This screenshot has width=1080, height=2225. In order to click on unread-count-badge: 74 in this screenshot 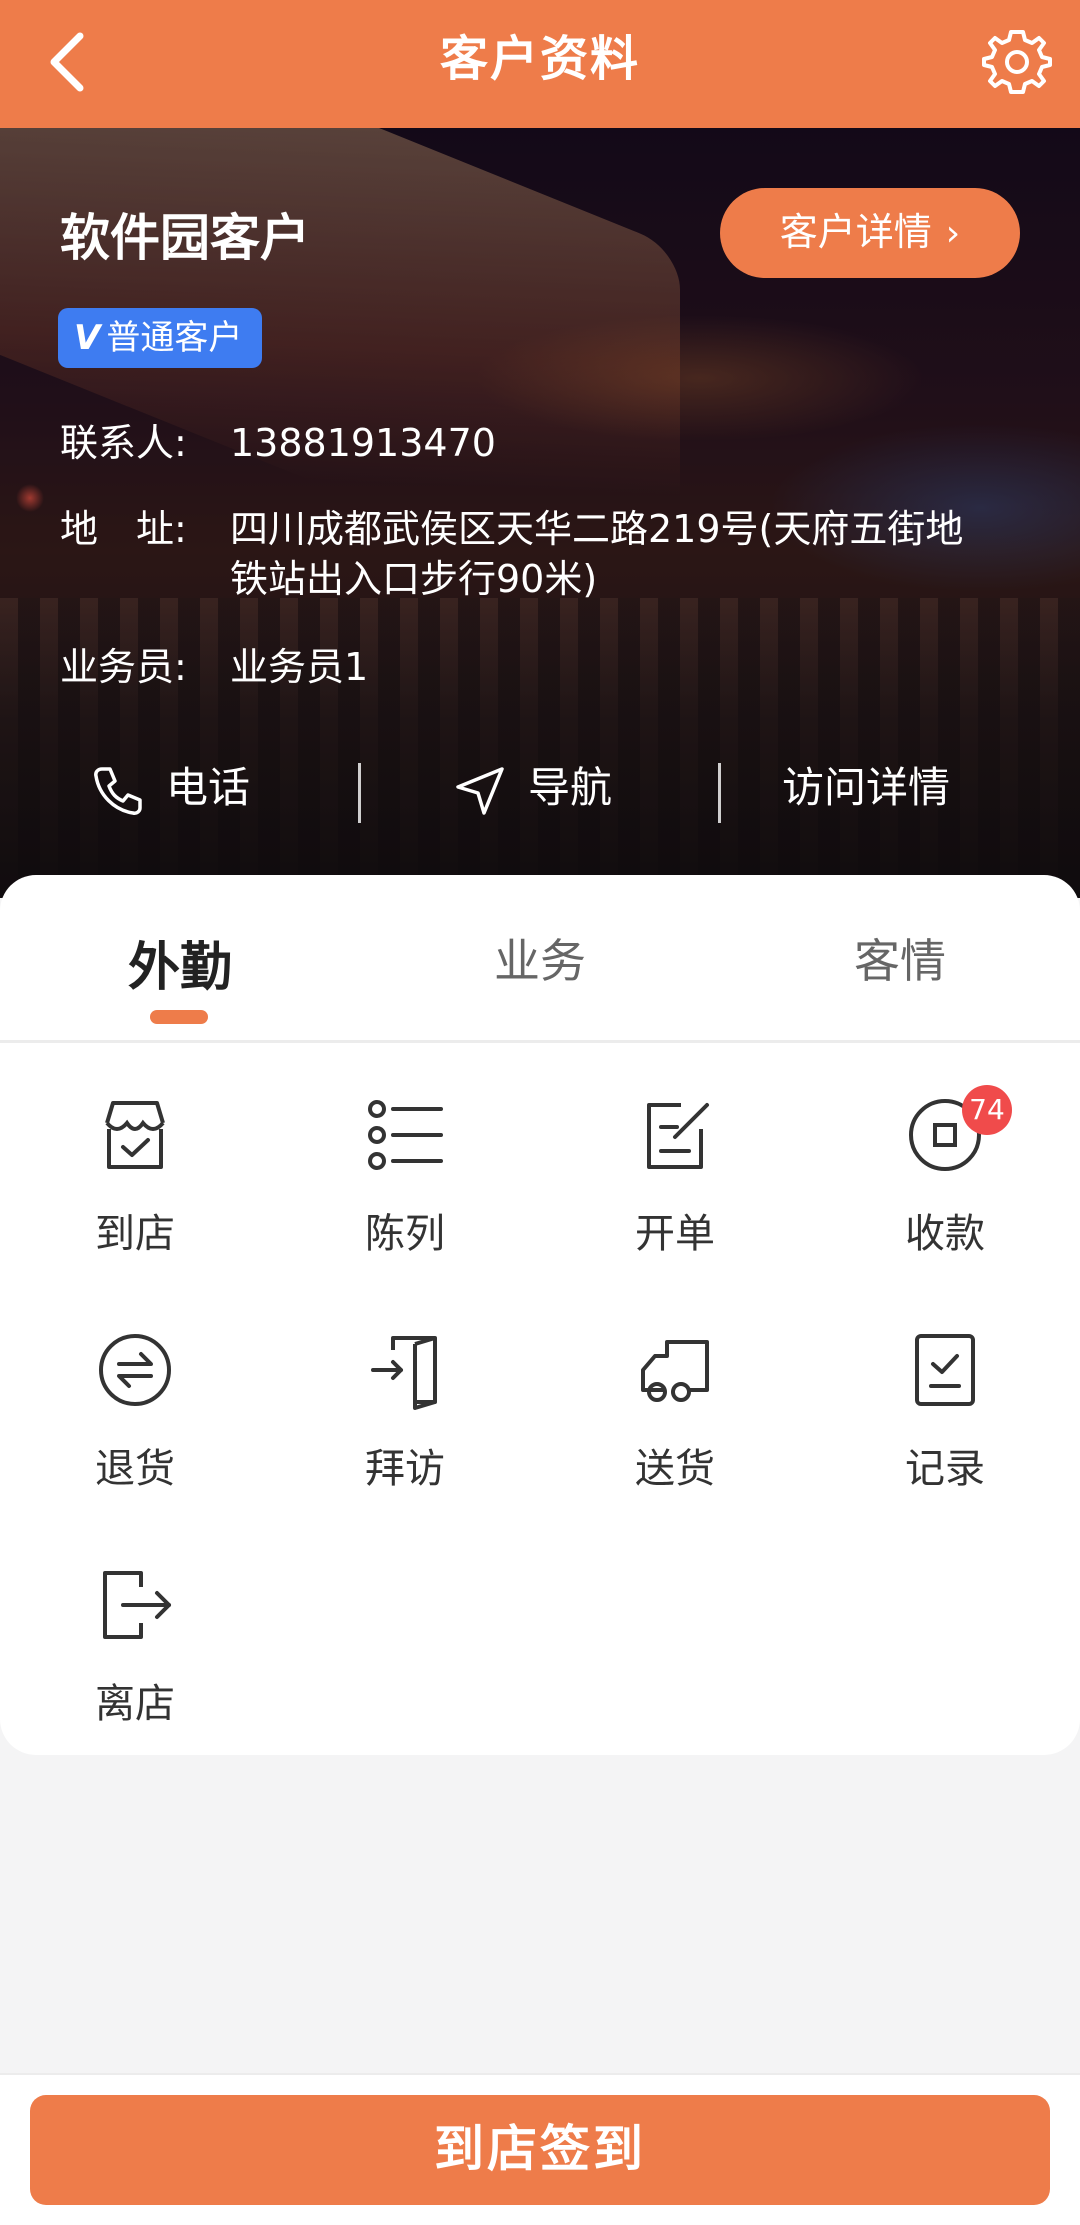, I will do `click(987, 1110)`.